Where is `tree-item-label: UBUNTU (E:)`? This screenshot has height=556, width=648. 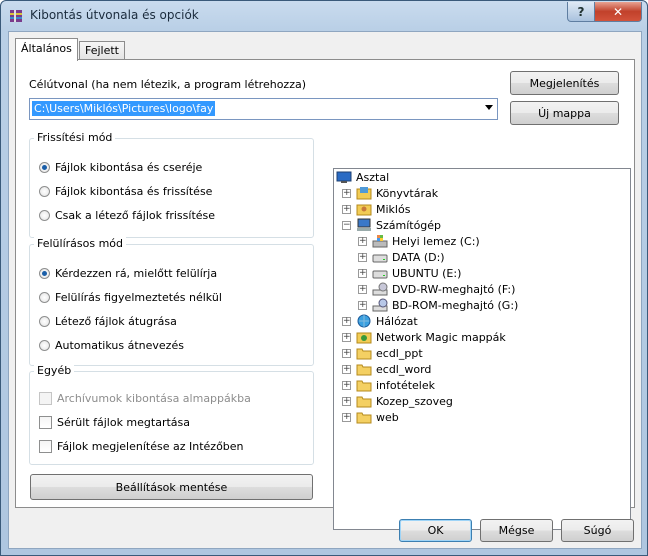
tree-item-label: UBUNTU (E:) is located at coordinates (427, 273).